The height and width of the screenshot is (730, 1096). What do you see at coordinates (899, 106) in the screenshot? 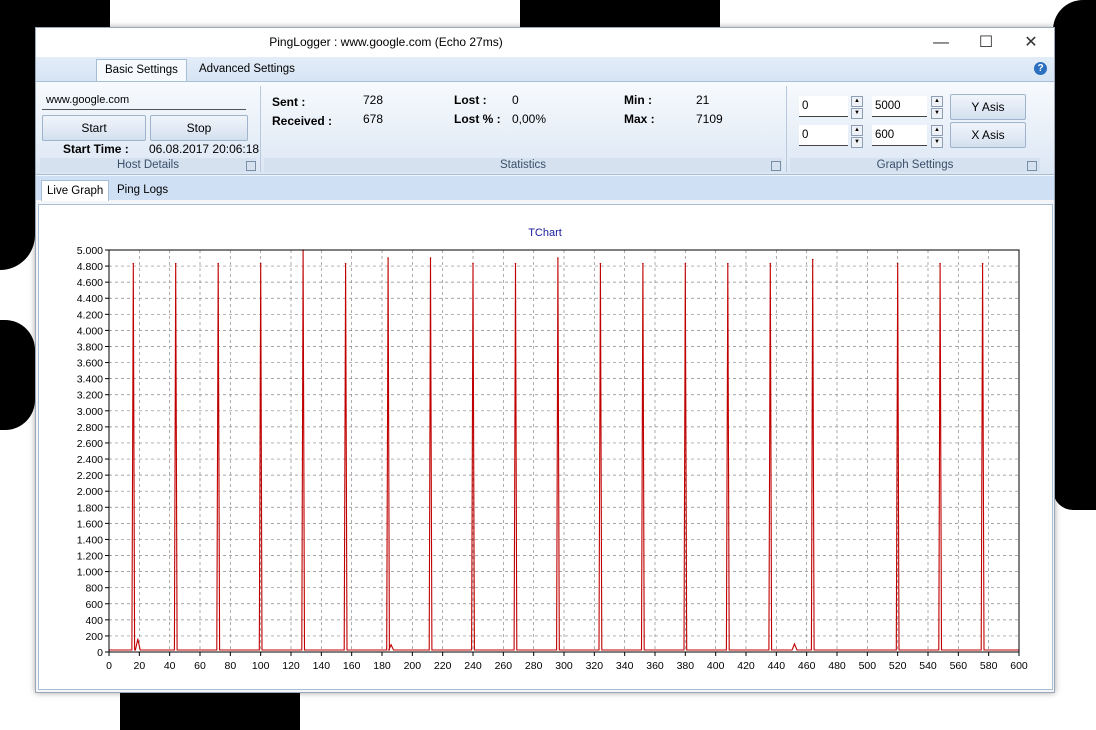
I see `y-max-input: 5000` at bounding box center [899, 106].